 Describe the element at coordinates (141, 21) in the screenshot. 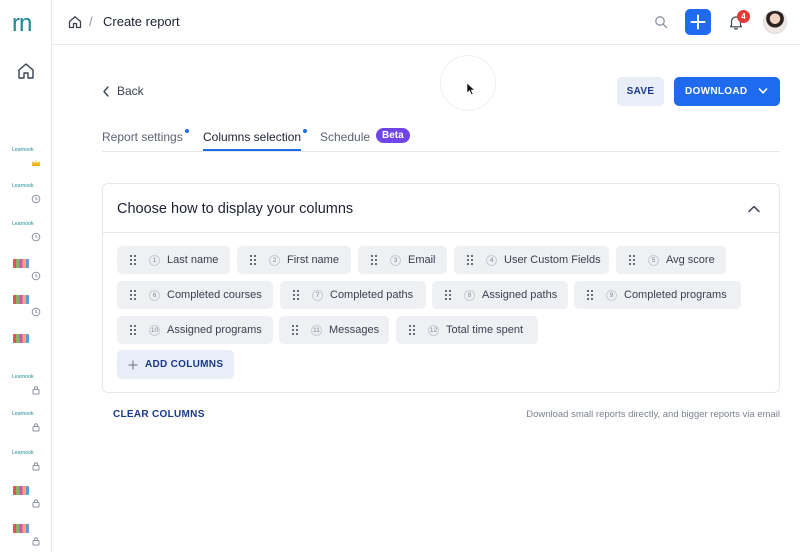

I see `page-title: Create report` at that location.